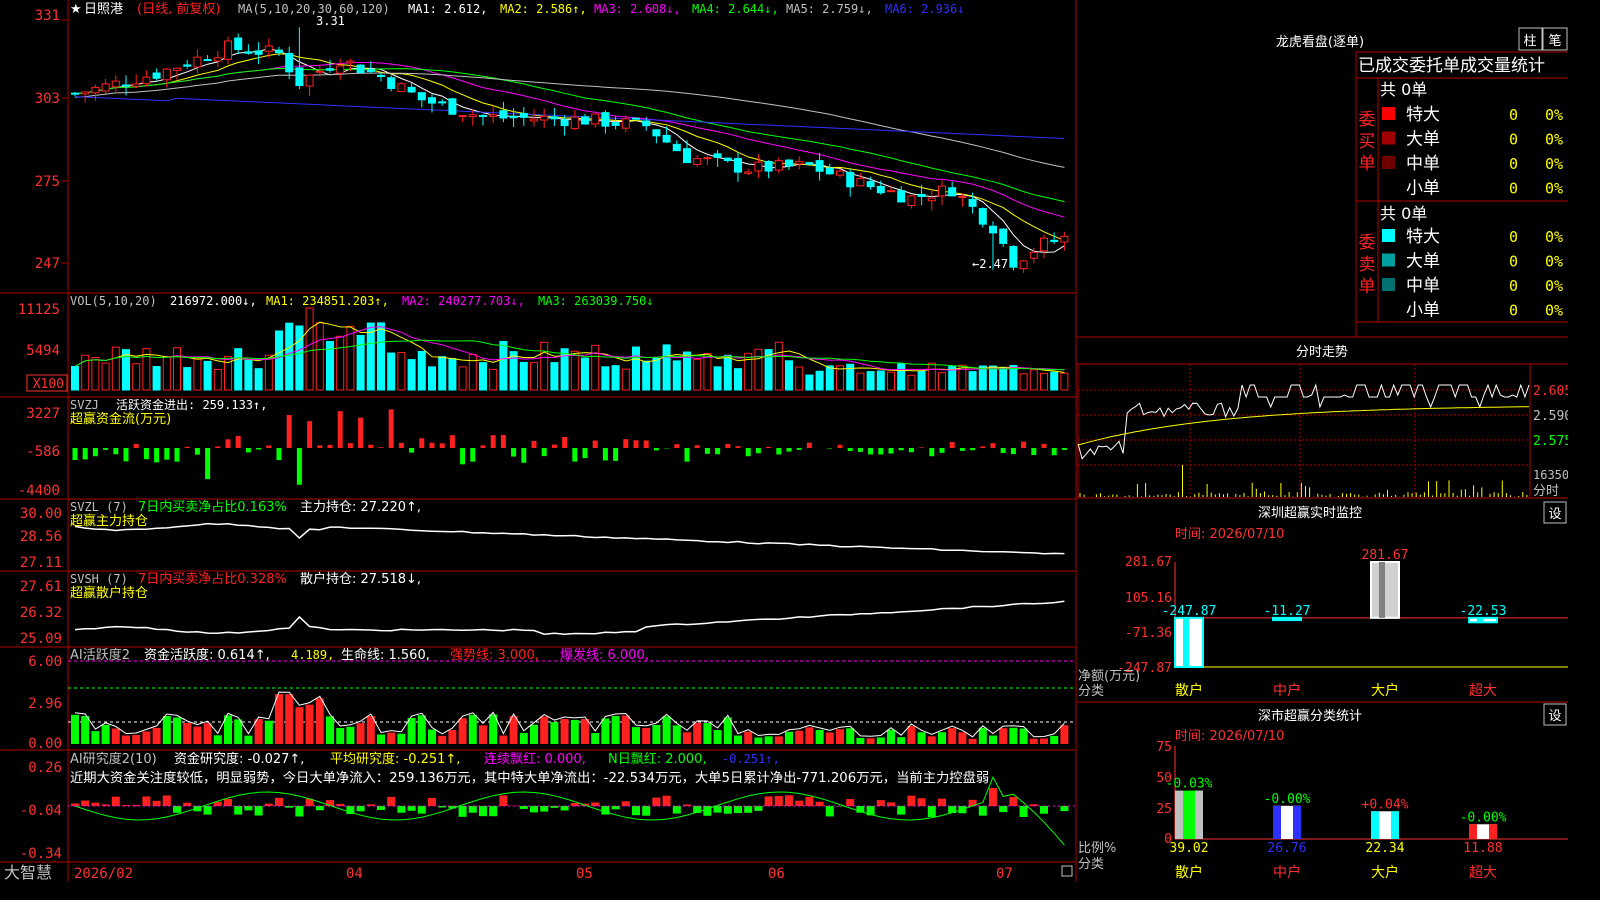  What do you see at coordinates (1472, 274) in the screenshot?
I see `sell-rows: 特大 0 0% 大单 0 0% 中单 0 0% 小单 0 0%` at bounding box center [1472, 274].